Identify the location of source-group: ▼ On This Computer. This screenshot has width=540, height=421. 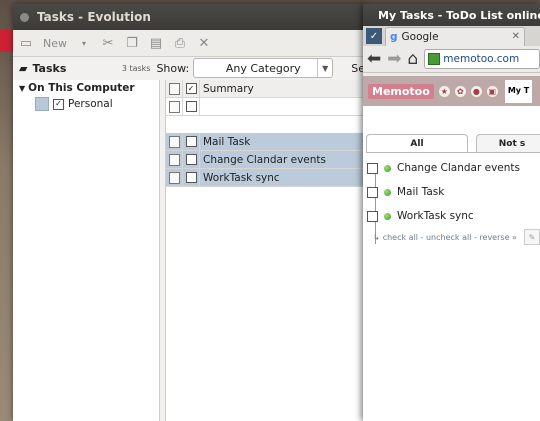
(86, 88).